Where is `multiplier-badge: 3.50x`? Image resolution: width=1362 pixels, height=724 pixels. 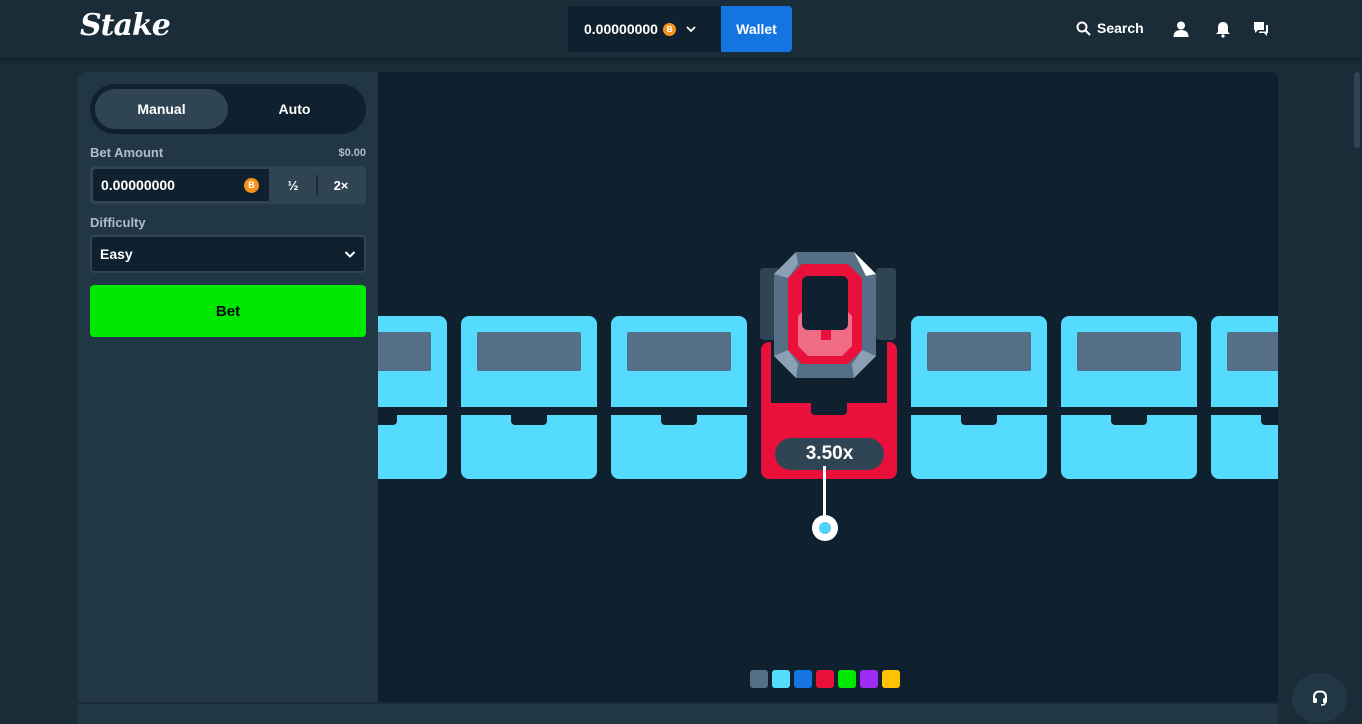
multiplier-badge: 3.50x is located at coordinates (829, 454).